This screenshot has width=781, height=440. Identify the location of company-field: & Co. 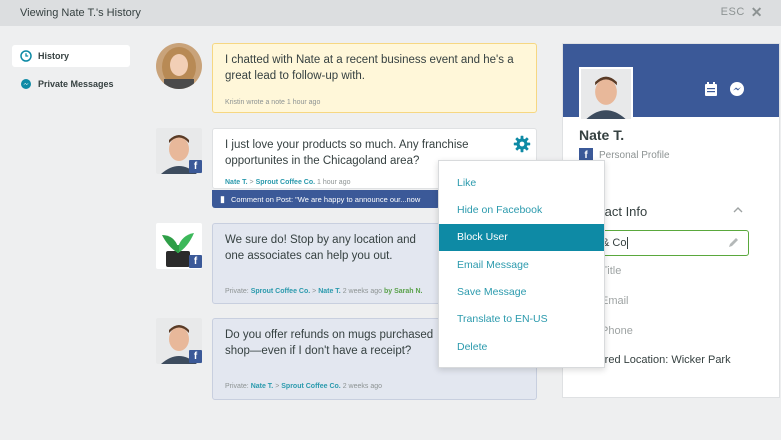
(671, 243).